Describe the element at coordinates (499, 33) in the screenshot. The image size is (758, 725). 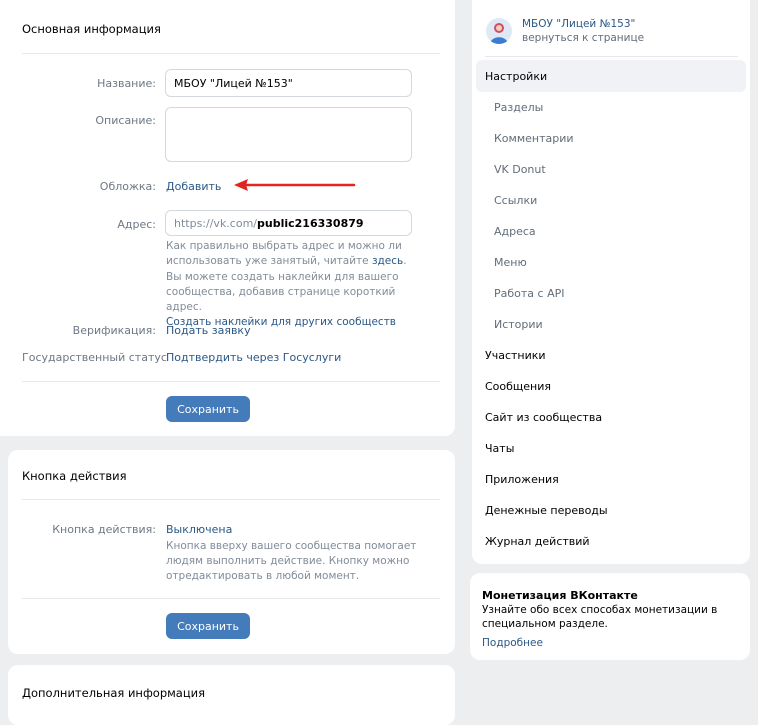
I see `group-avatar-icon` at that location.